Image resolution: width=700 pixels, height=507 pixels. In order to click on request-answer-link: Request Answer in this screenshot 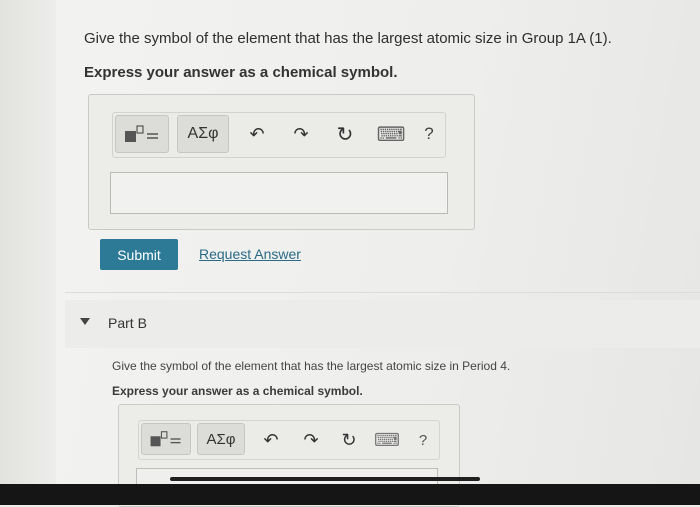, I will do `click(250, 254)`.